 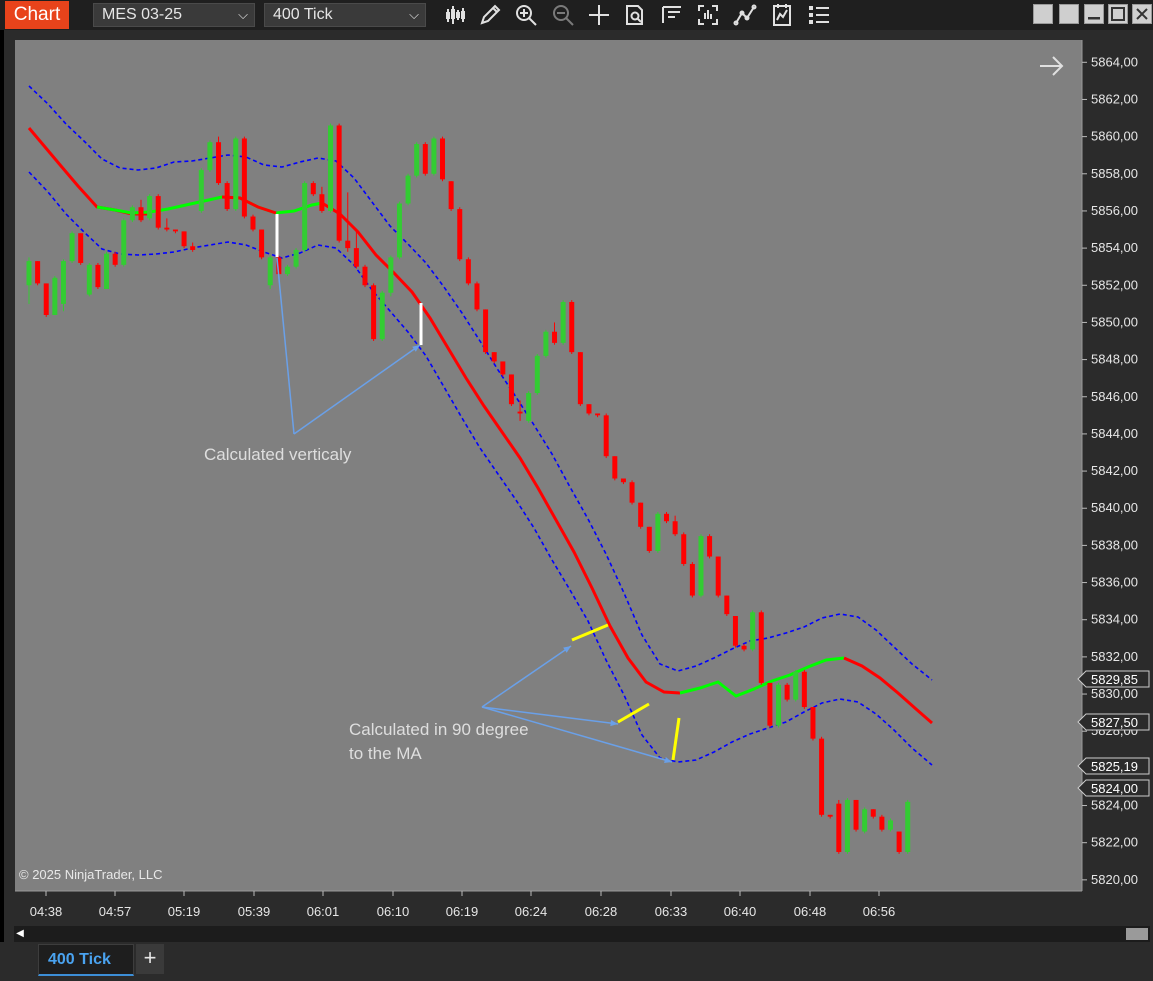 I want to click on time-tick-label: 06:40, so click(x=740, y=911).